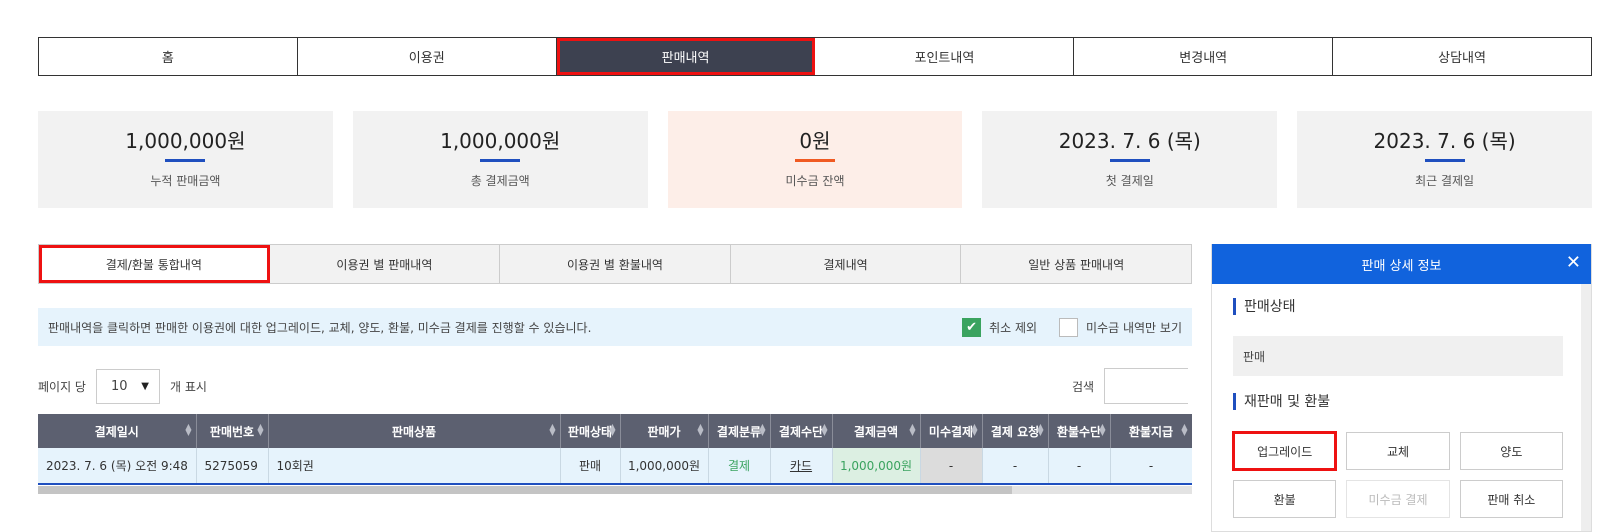  What do you see at coordinates (1397, 474) in the screenshot?
I see `action-buttons: 업그레이드 교체 양도 환불 미수금 결제 판매 취소` at bounding box center [1397, 474].